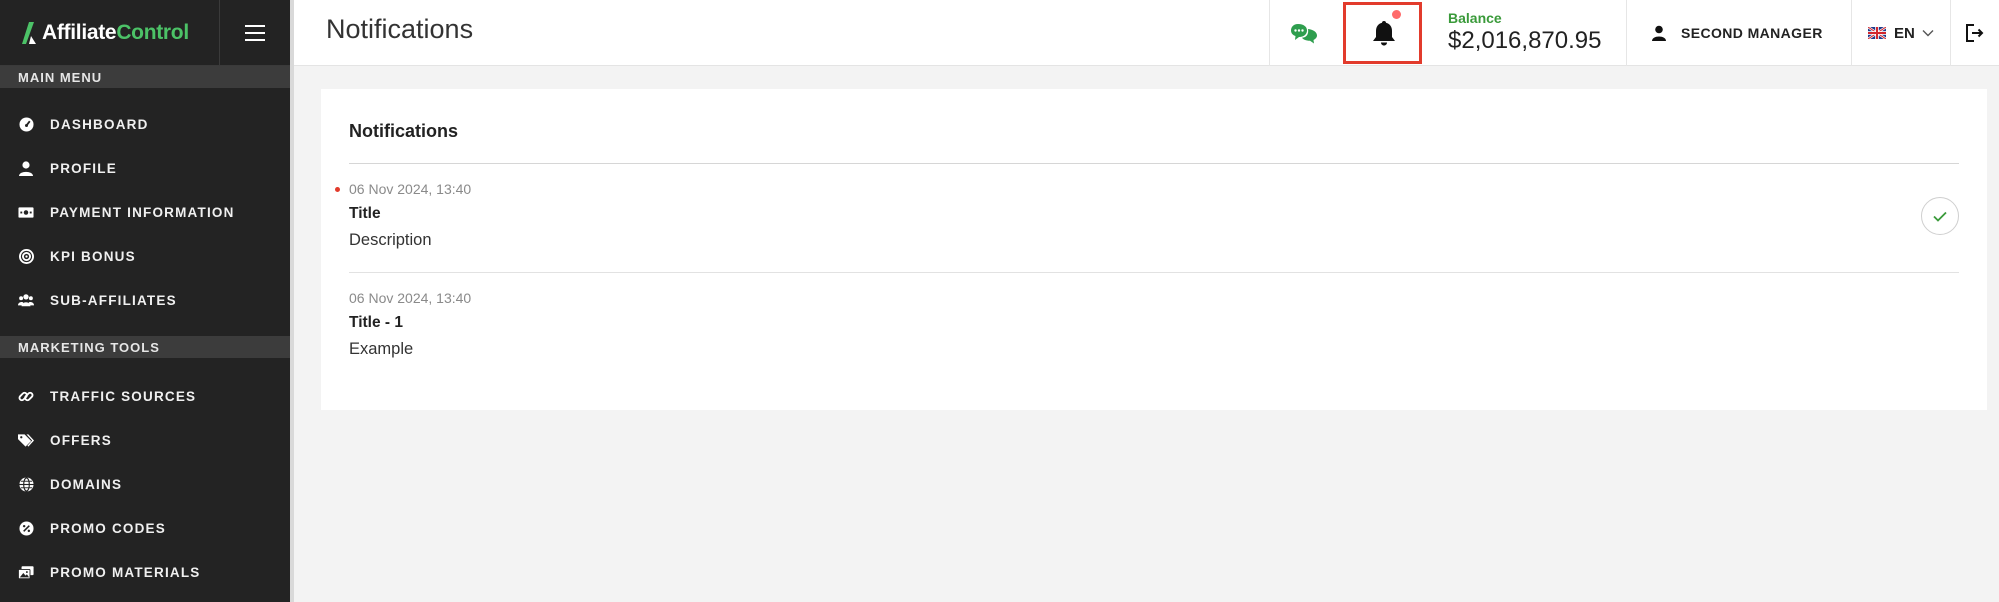  Describe the element at coordinates (142, 212) in the screenshot. I see `sidebar-item-label: PAYMENT INFORMATION` at that location.